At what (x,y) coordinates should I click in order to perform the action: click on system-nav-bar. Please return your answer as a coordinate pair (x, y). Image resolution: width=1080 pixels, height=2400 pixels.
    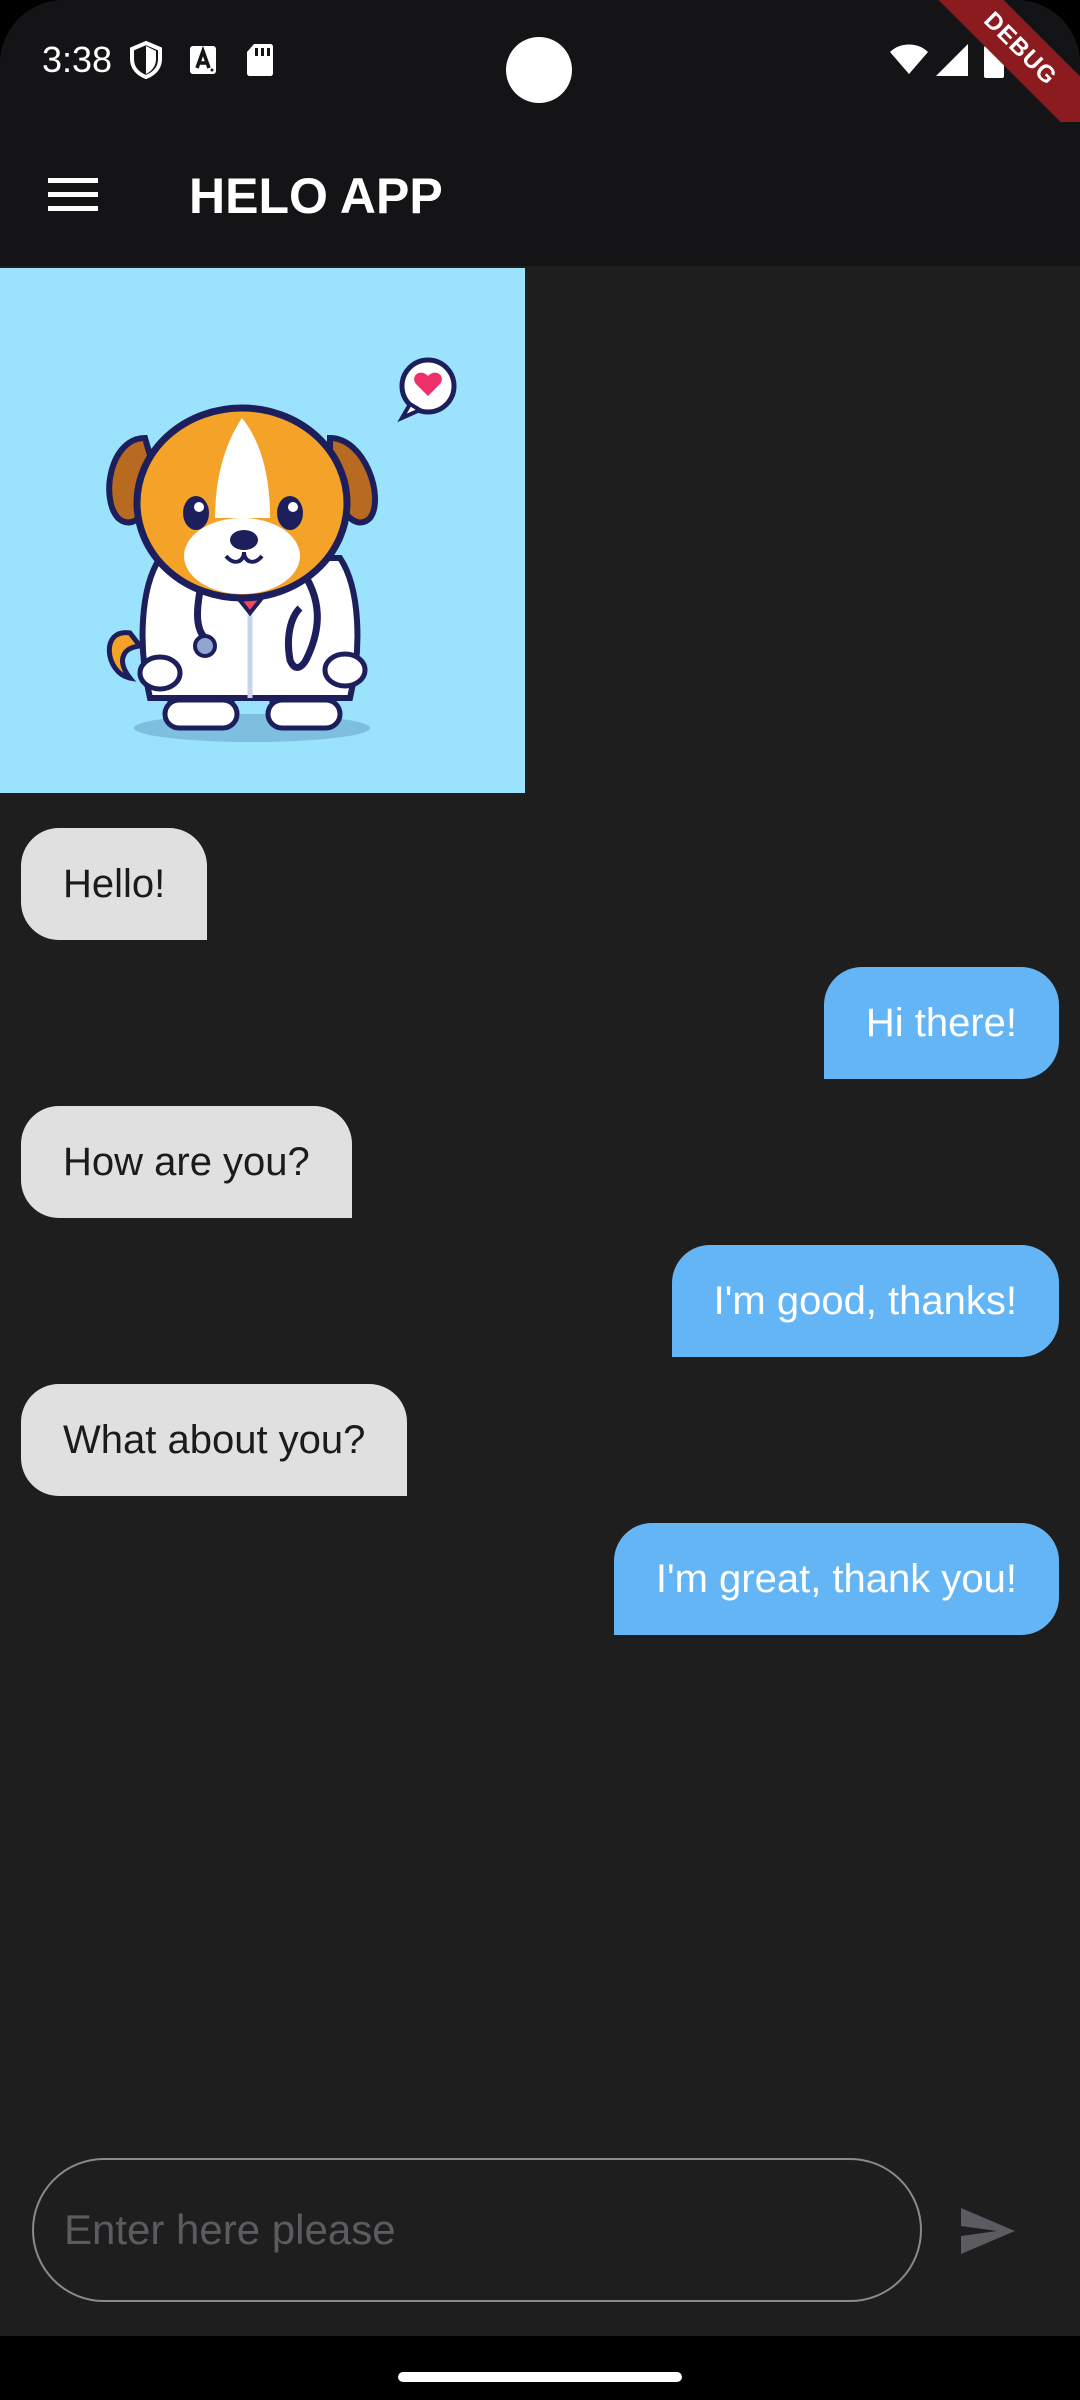
    Looking at the image, I should click on (540, 2368).